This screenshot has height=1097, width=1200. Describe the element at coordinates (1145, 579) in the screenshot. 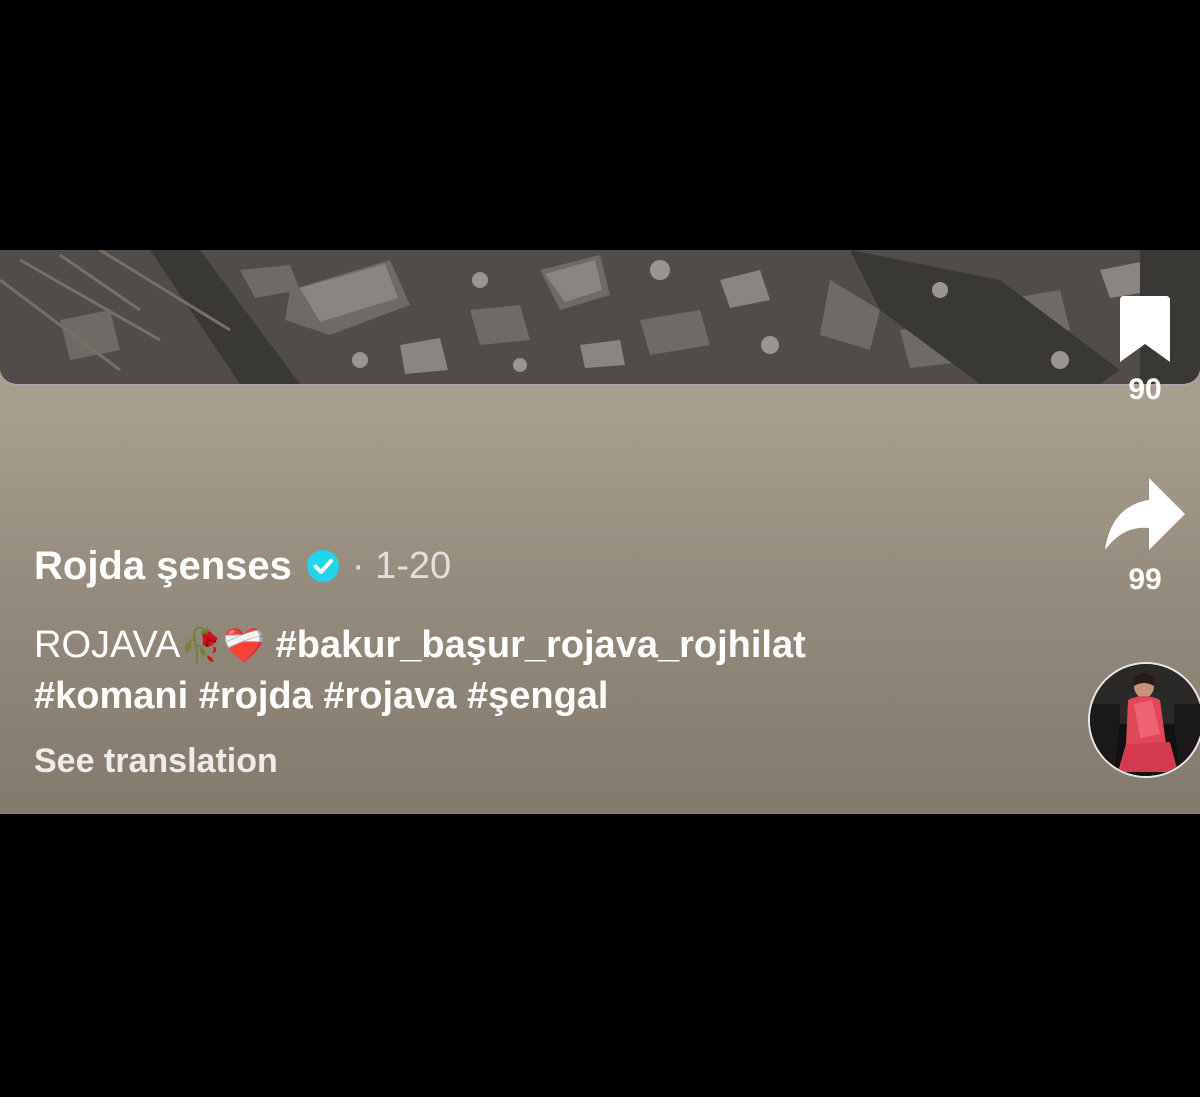

I see `share-count: 99` at that location.